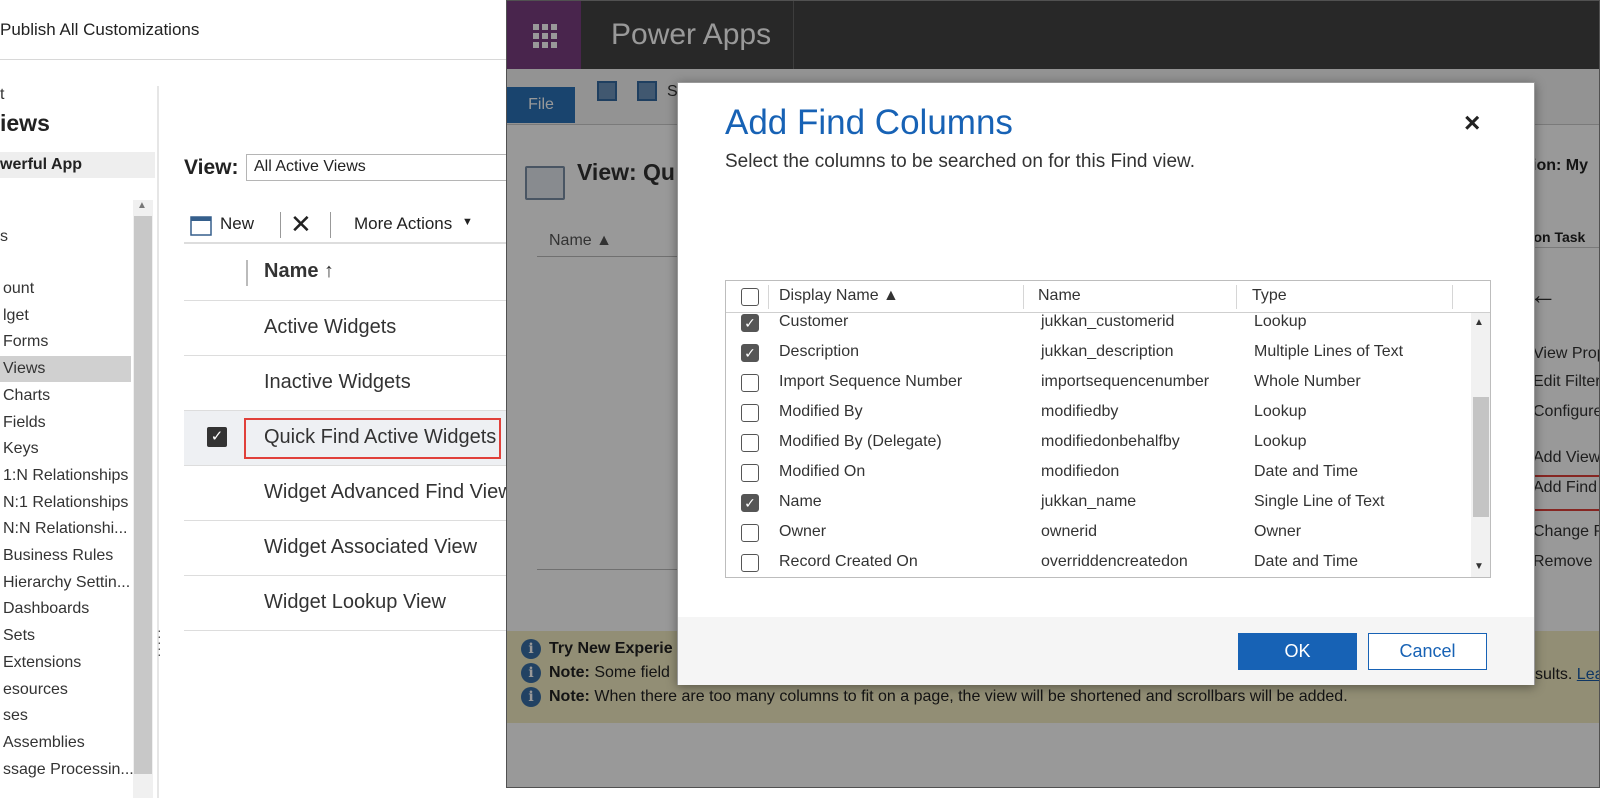 Image resolution: width=1600 pixels, height=798 pixels. I want to click on nav-scrollbar-thumb, so click(143, 495).